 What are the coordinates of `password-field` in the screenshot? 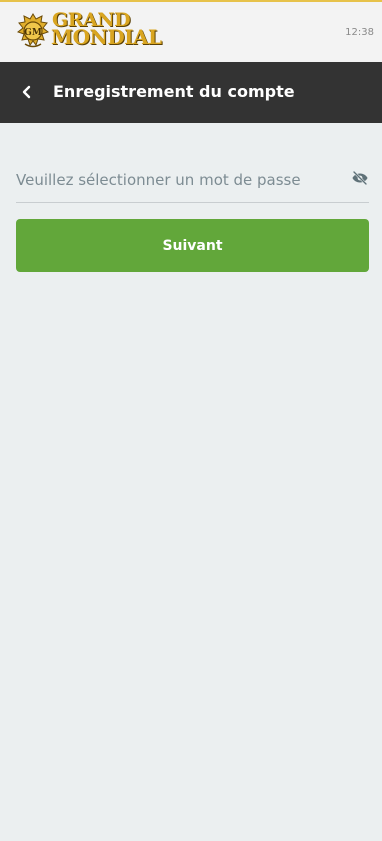 It's located at (192, 181).